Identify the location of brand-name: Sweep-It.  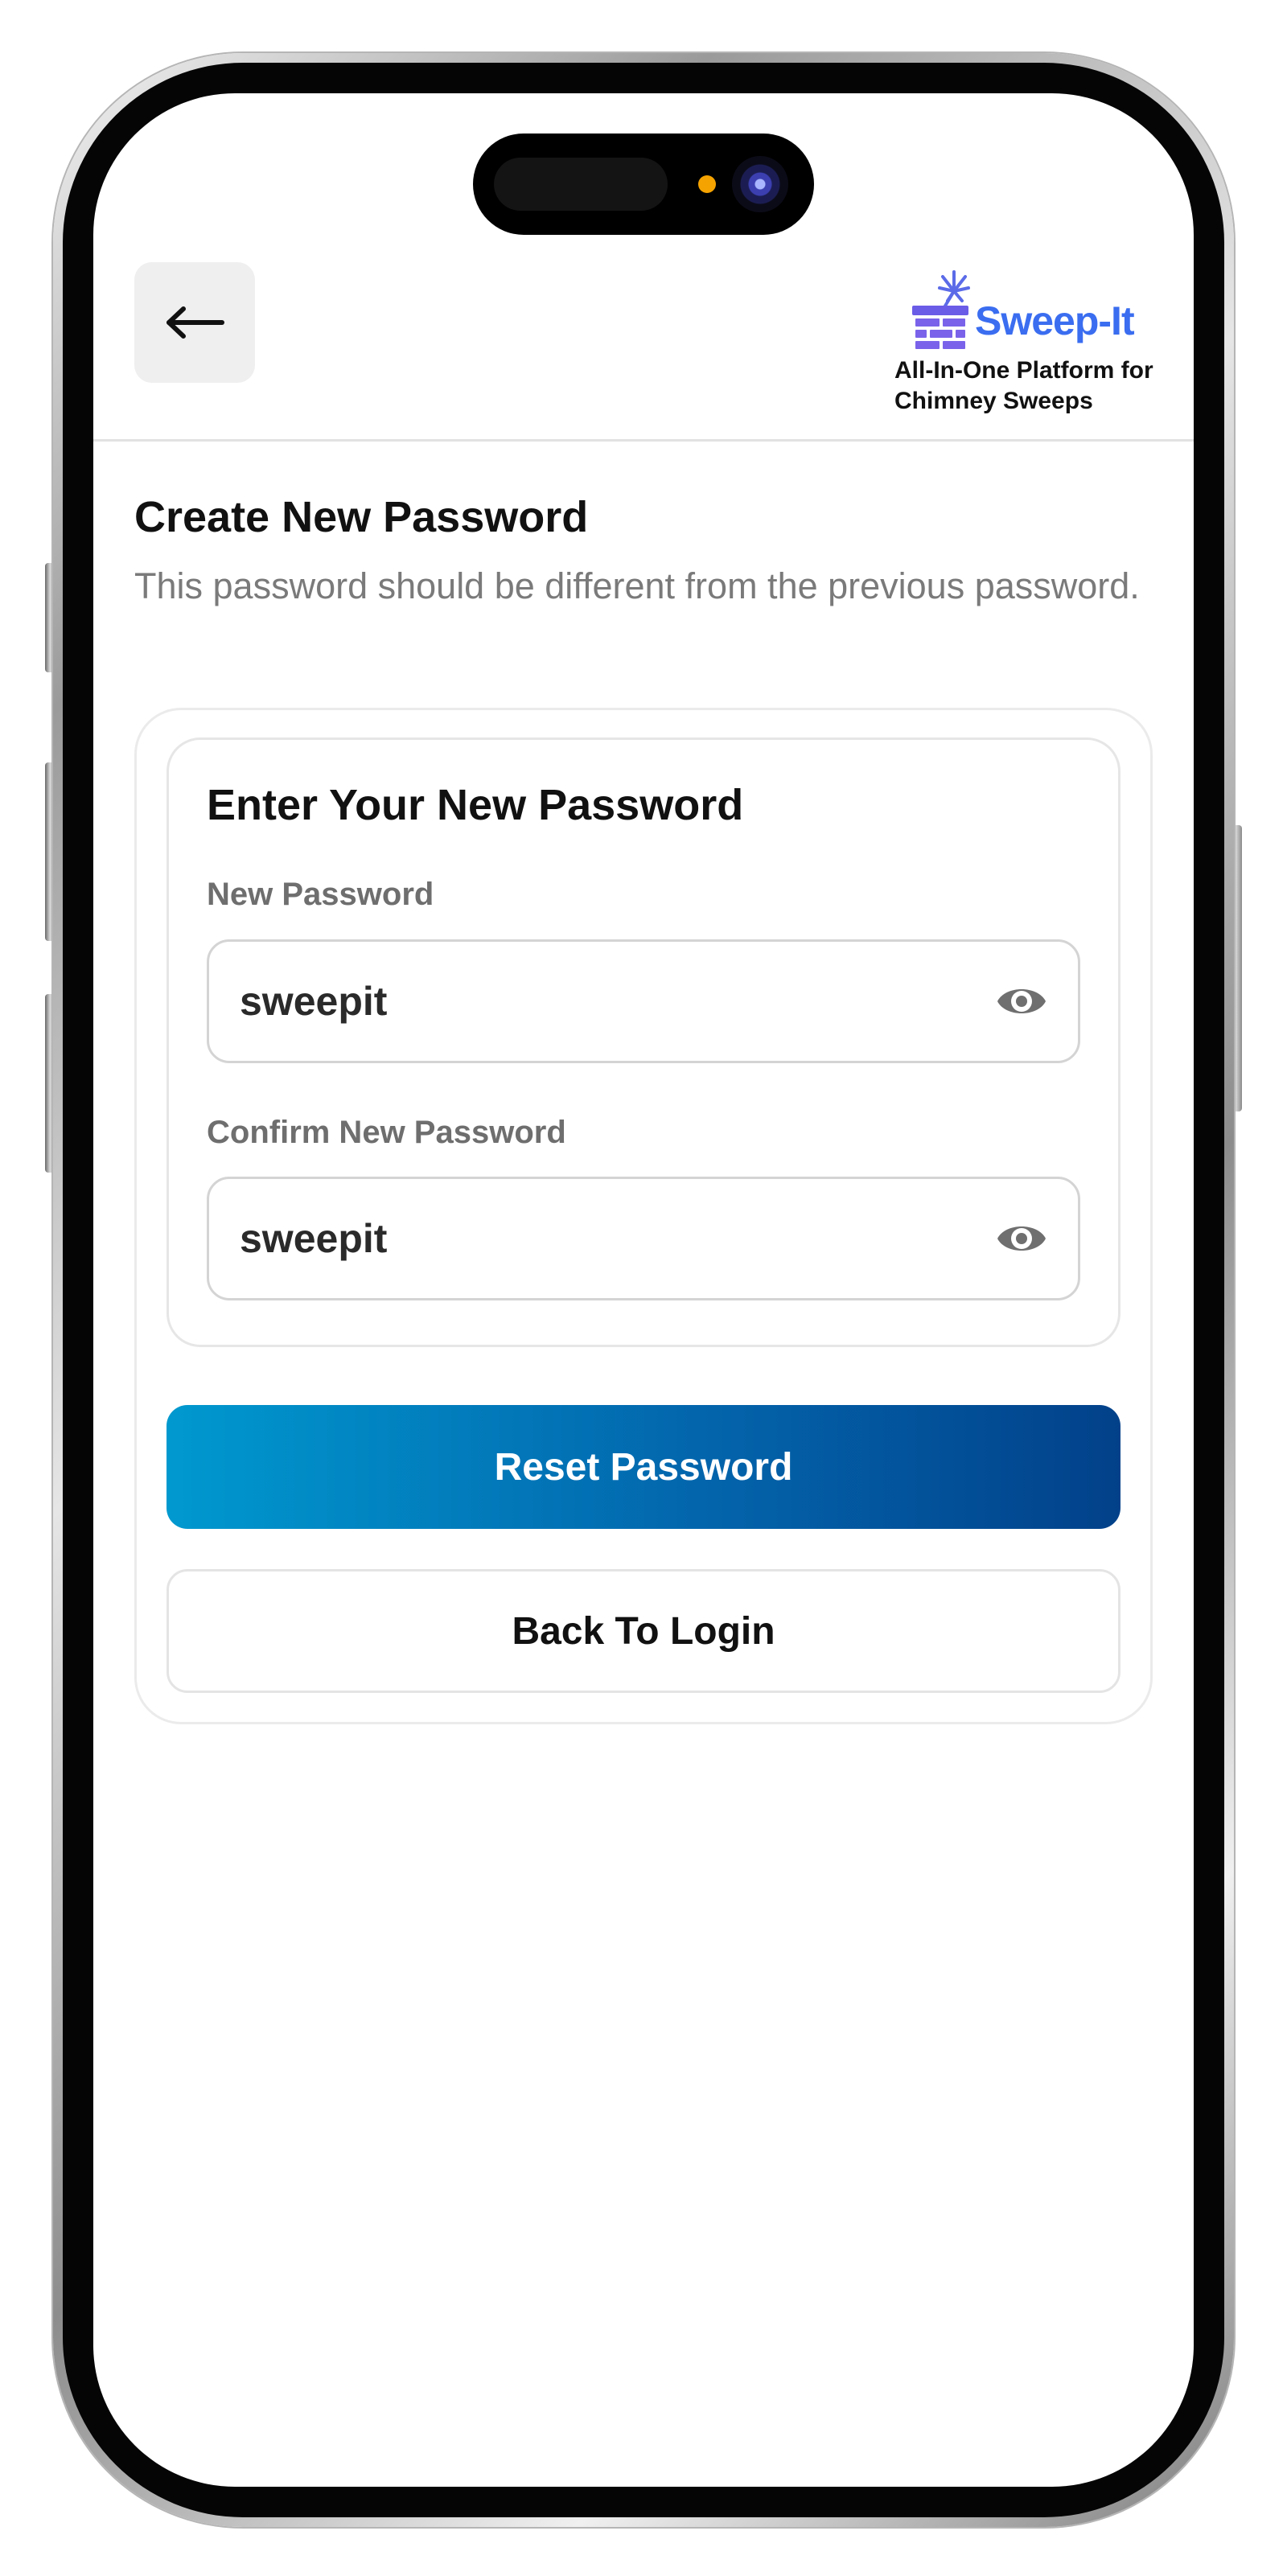
(1055, 320).